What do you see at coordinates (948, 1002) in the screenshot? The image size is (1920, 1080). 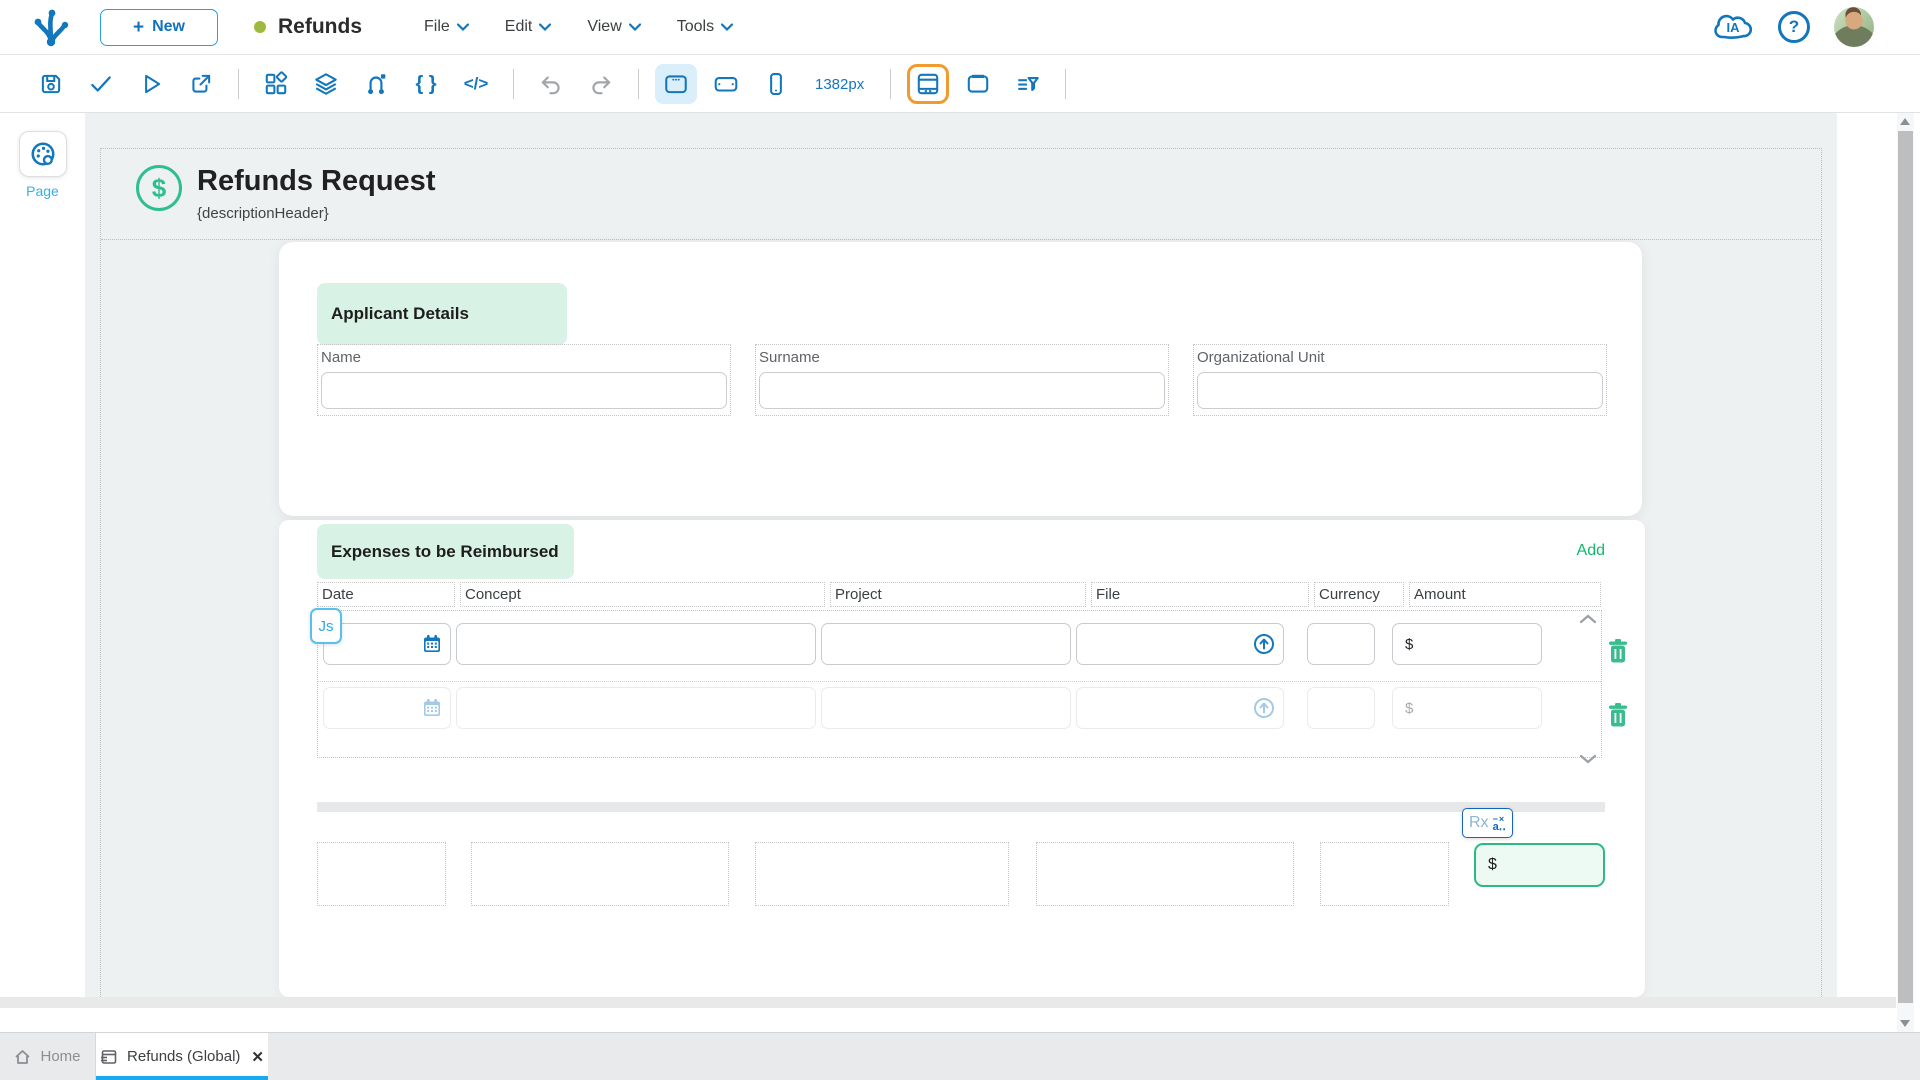 I see `horizontal-scrollbar` at bounding box center [948, 1002].